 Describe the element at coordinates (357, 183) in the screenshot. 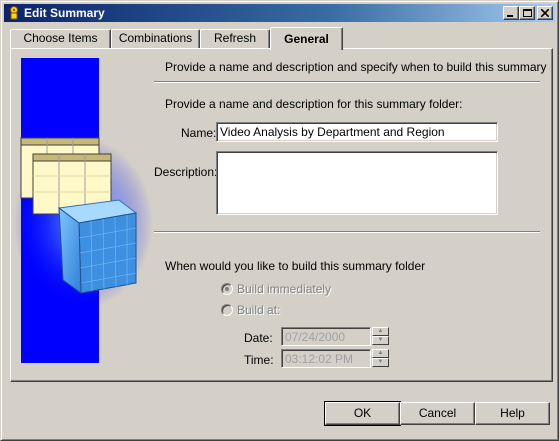

I see `description-field` at that location.